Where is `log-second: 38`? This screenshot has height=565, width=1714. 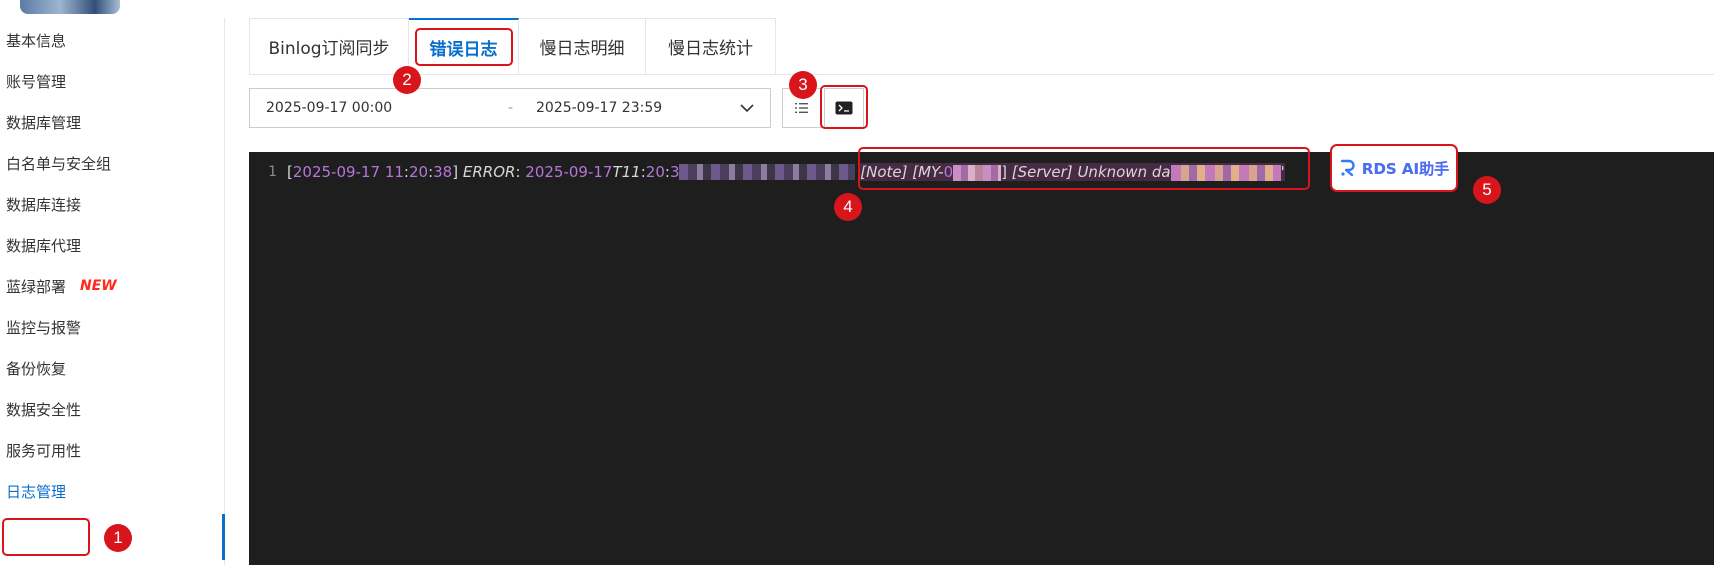
log-second: 38 is located at coordinates (443, 172).